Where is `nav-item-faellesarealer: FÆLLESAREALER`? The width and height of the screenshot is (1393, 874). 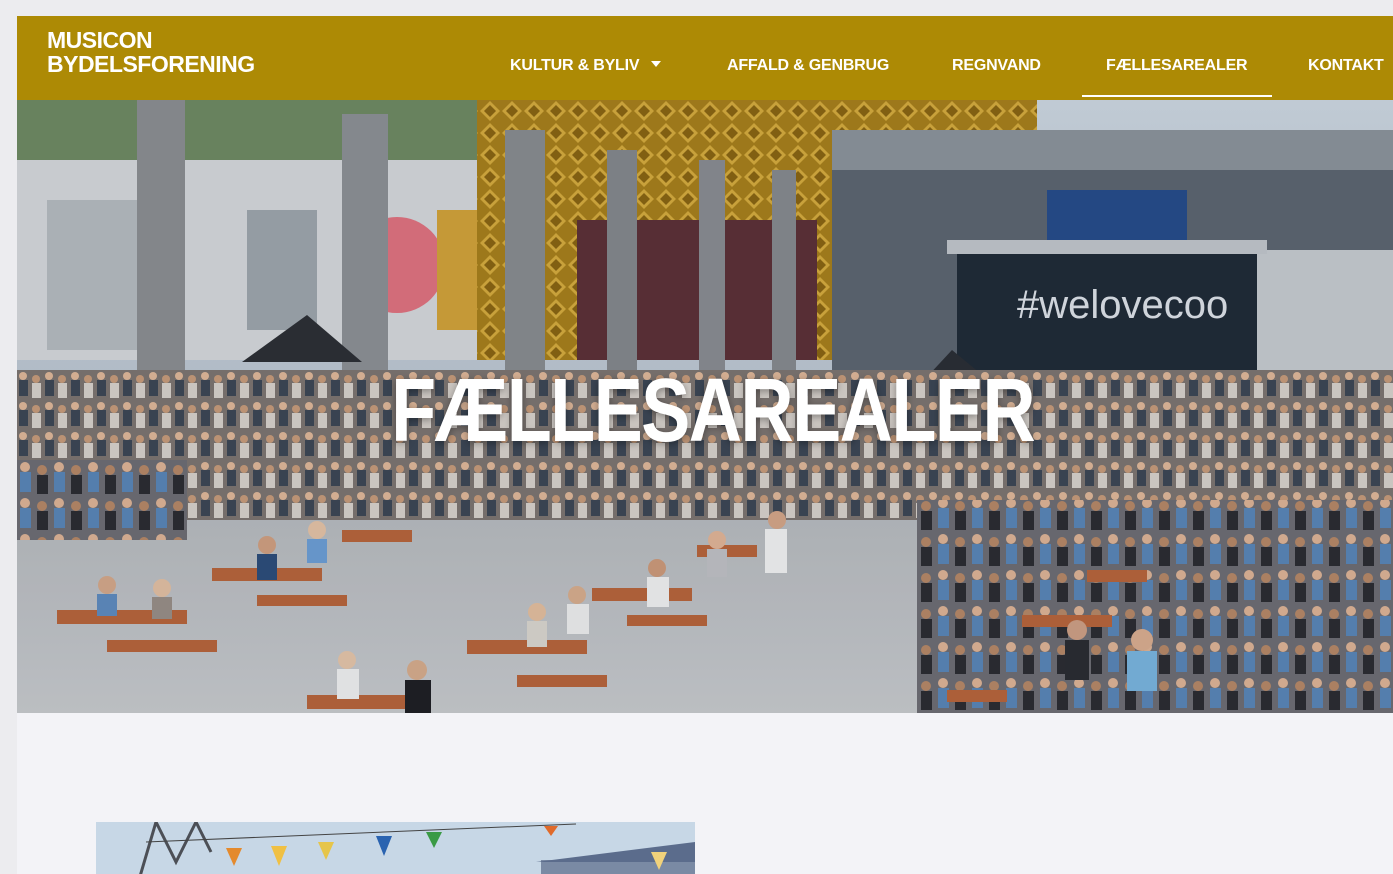
nav-item-faellesarealer: FÆLLESAREALER is located at coordinates (1177, 66).